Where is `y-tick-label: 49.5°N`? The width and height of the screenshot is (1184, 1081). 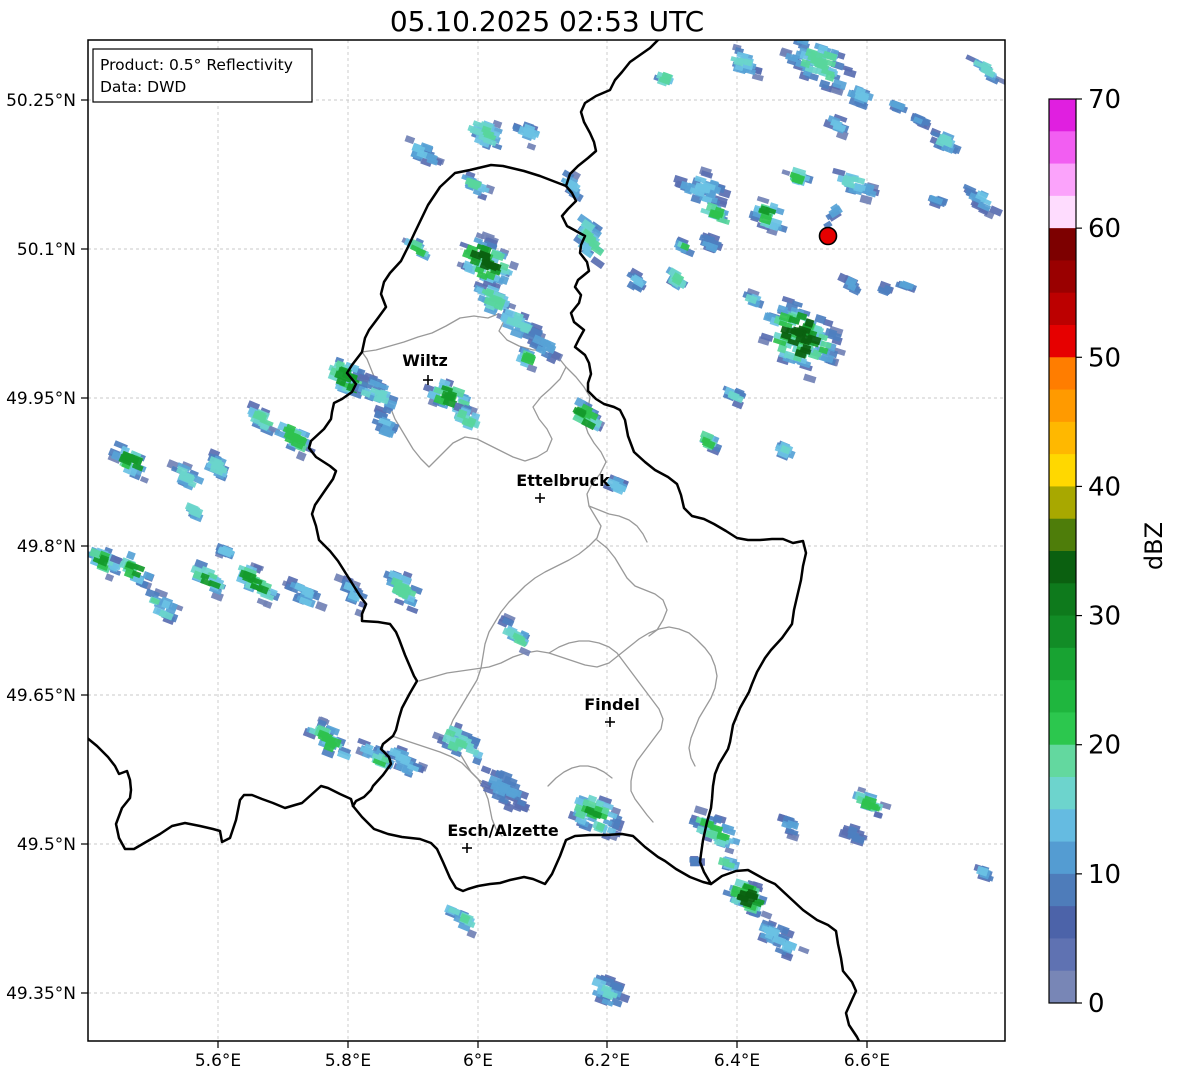 y-tick-label: 49.5°N is located at coordinates (46, 845).